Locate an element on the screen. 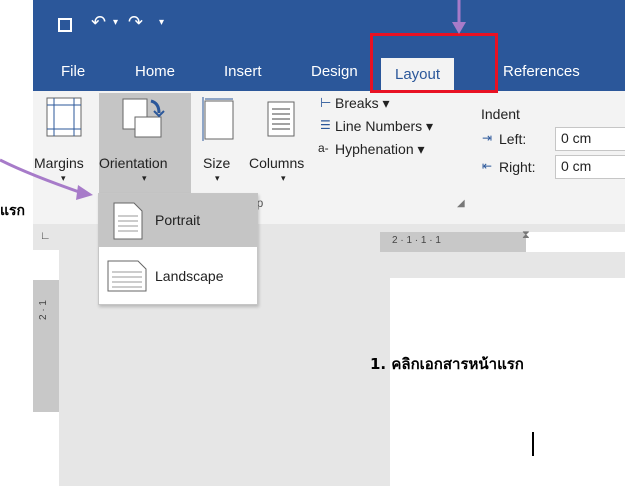  arrow-to-orientation is located at coordinates (46, 179).